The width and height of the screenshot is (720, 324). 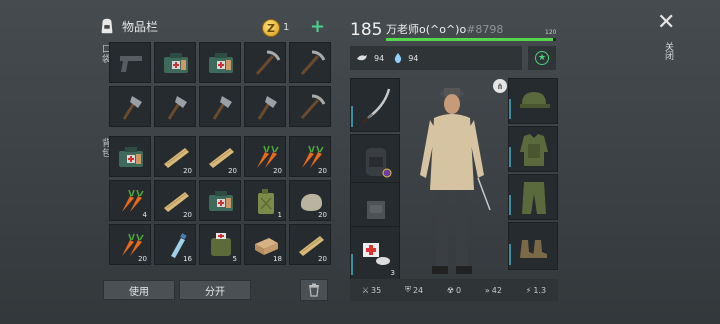 I want to click on radiation-icon: ☢, so click(x=450, y=290).